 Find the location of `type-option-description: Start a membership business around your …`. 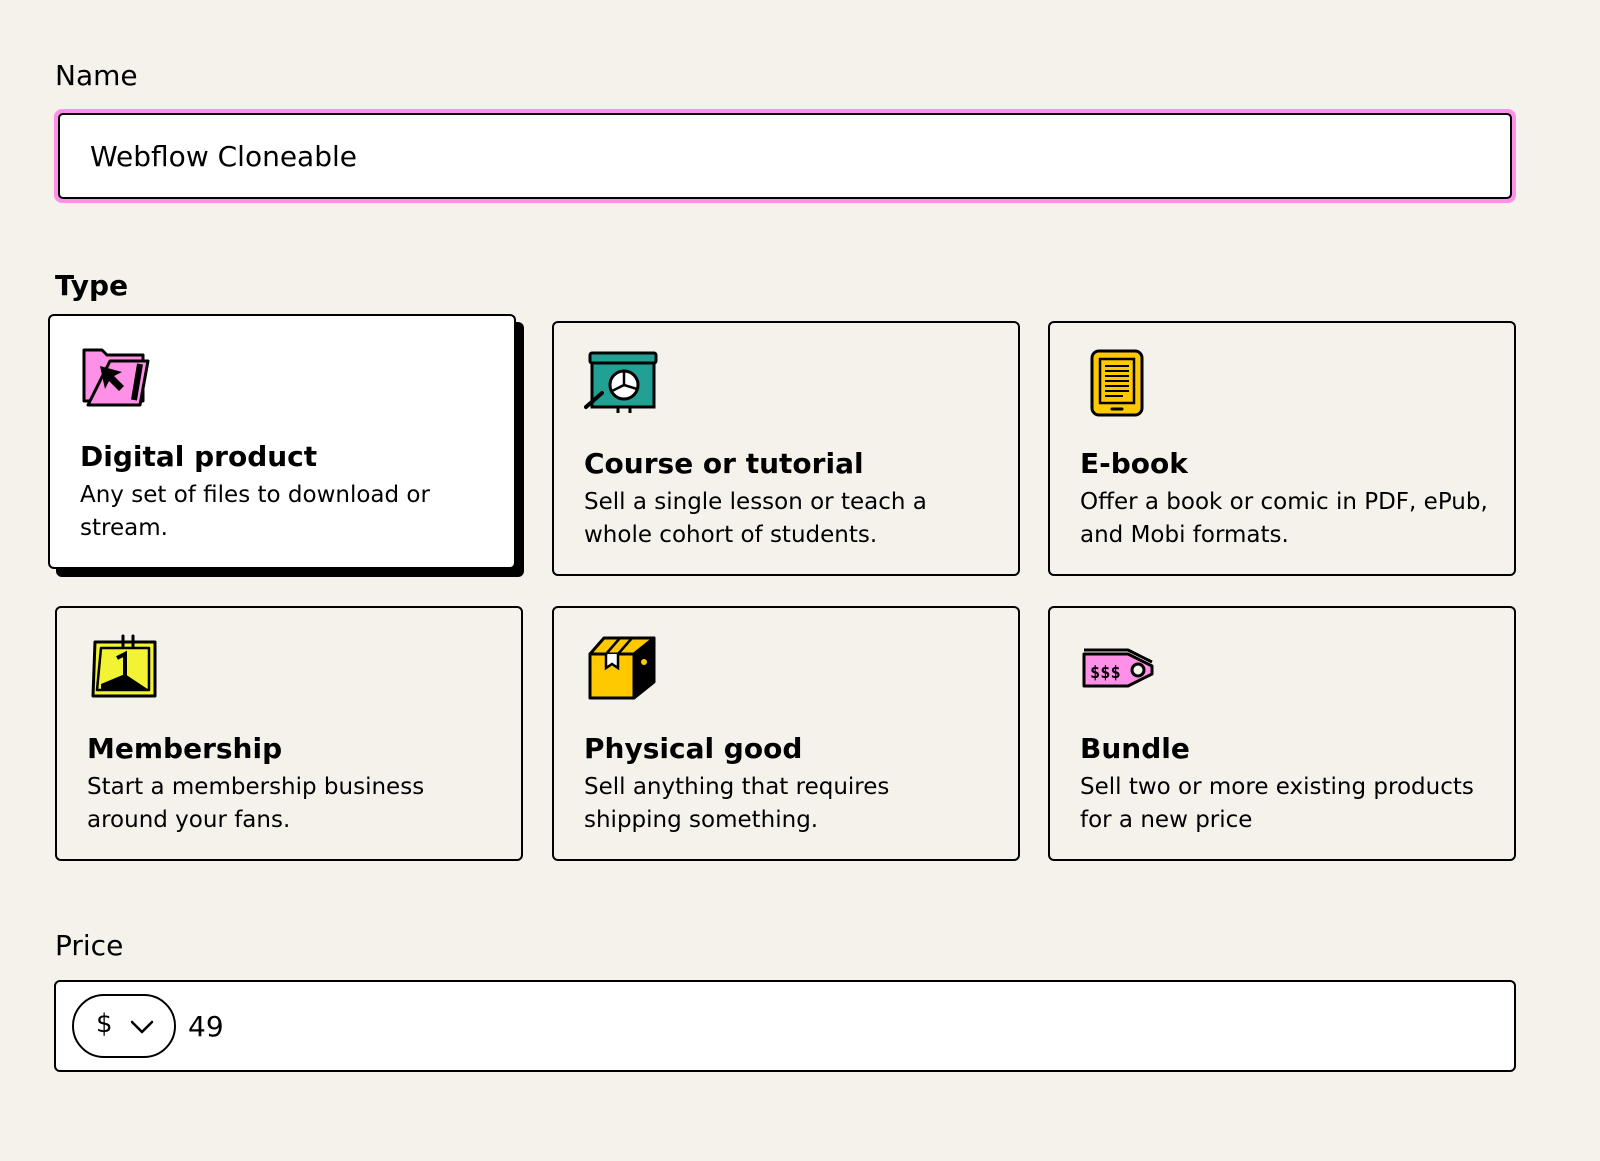

type-option-description: Start a membership business around your … is located at coordinates (256, 803).